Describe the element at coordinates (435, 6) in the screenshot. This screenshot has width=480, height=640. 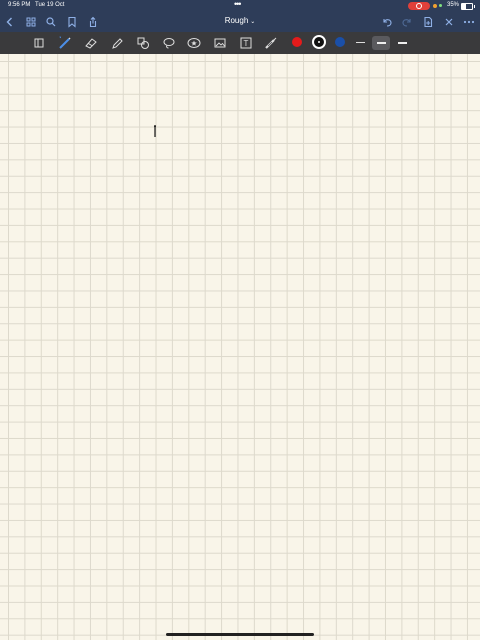
I see `mic-in-use-icon` at that location.